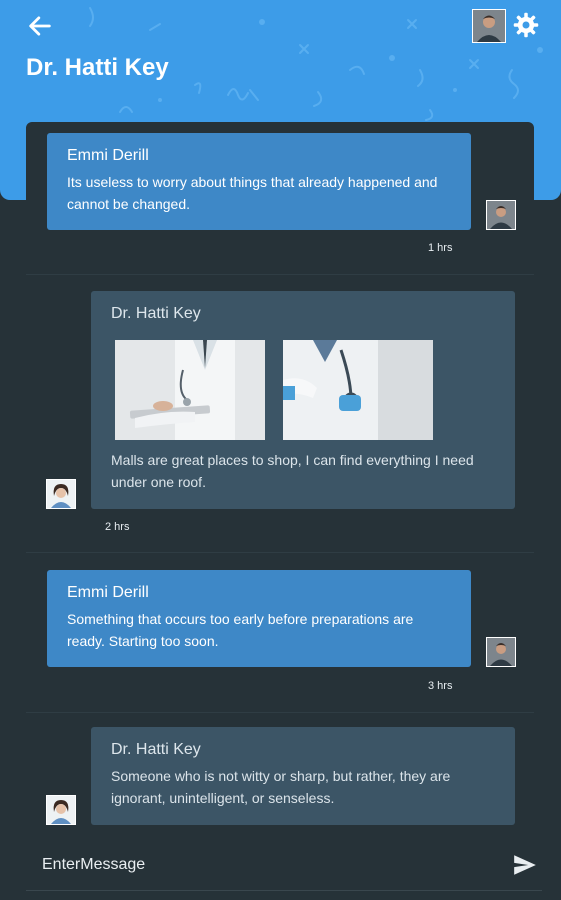 This screenshot has height=900, width=561. I want to click on page-title: Dr. Hatti Key, so click(97, 67).